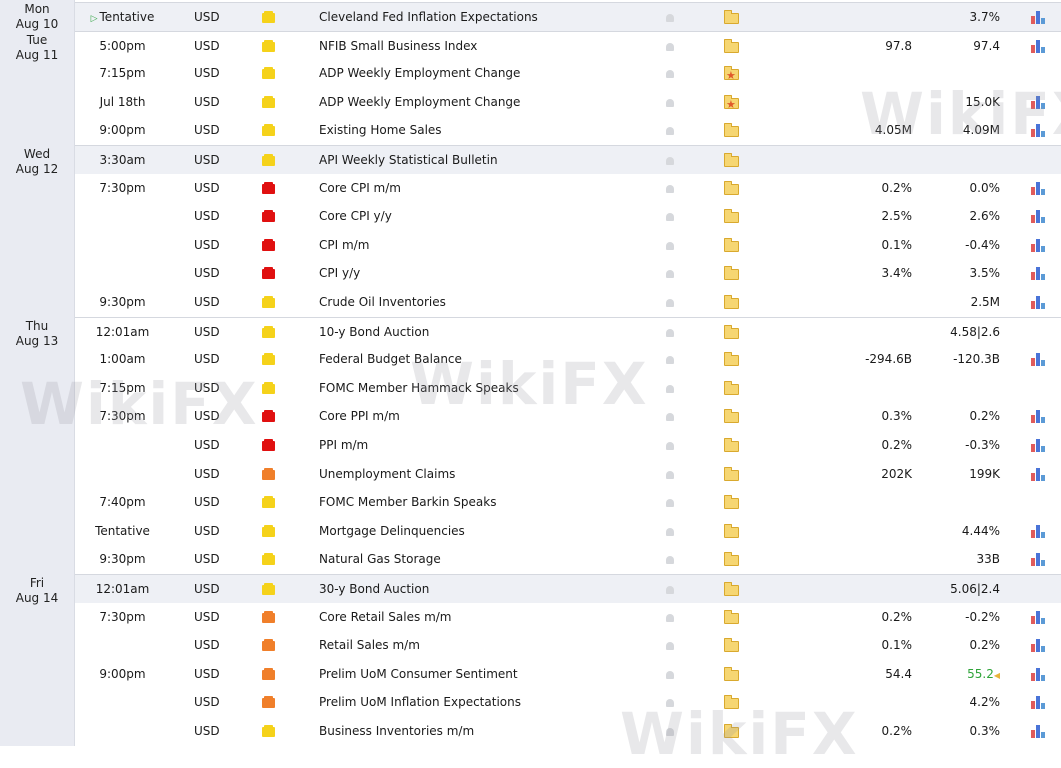 The width and height of the screenshot is (1061, 768). What do you see at coordinates (489, 160) in the screenshot?
I see `event-name: API Weekly Statistical Bulletin` at bounding box center [489, 160].